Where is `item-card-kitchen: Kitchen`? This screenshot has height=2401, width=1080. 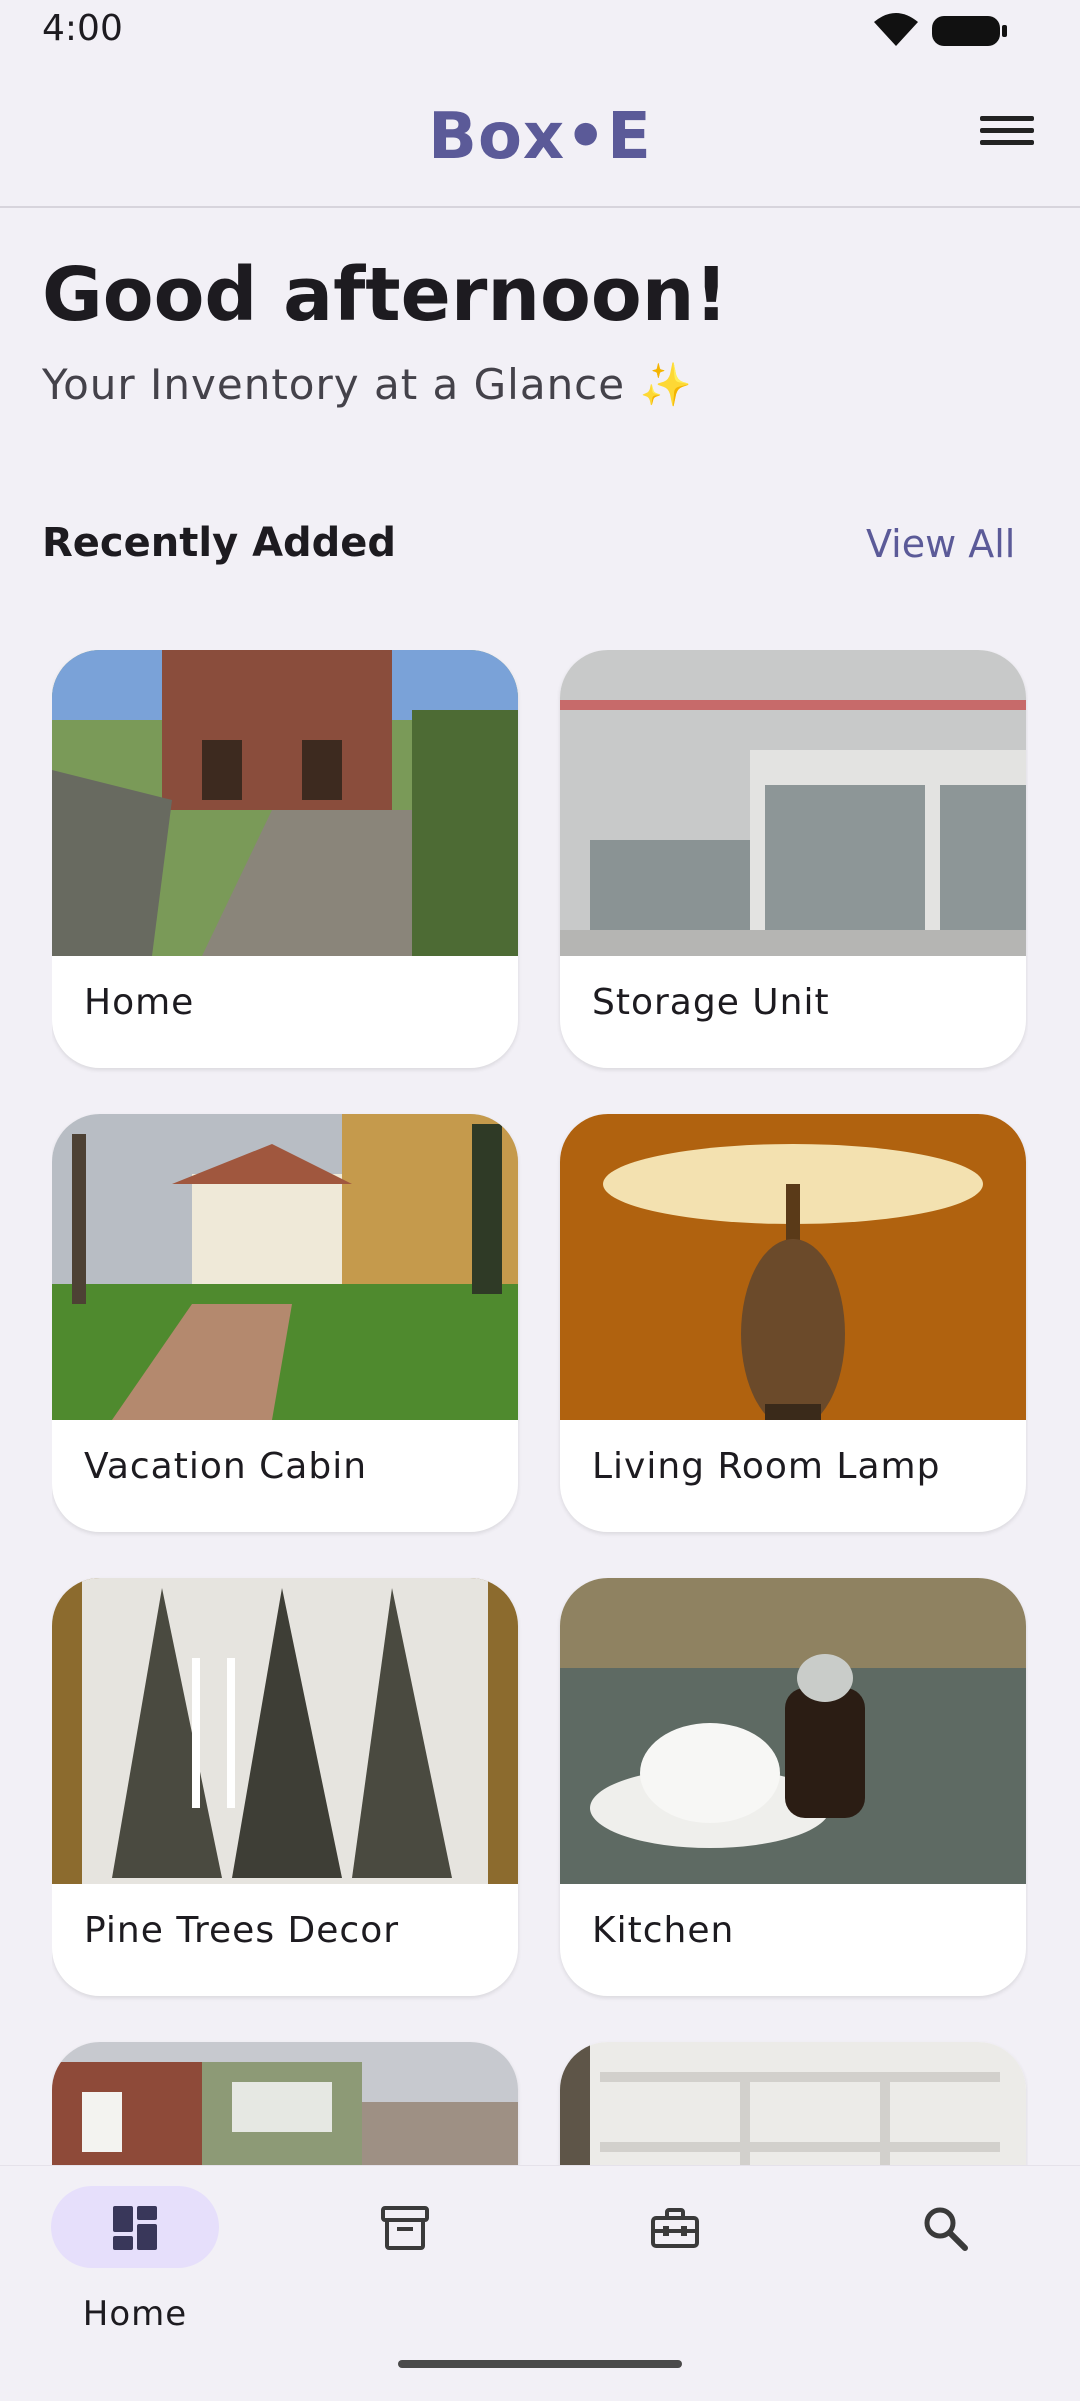 item-card-kitchen: Kitchen is located at coordinates (793, 1787).